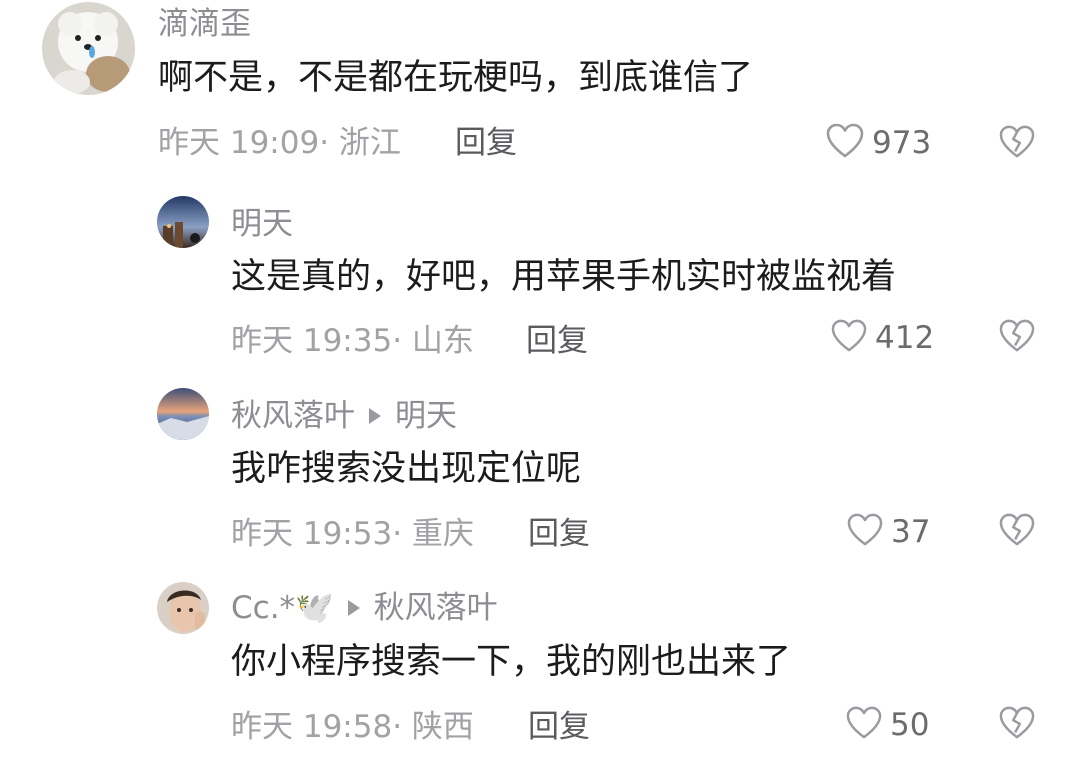 The height and width of the screenshot is (782, 1077). I want to click on comment-meta: 昨天 19:53· 重庆, so click(352, 534).